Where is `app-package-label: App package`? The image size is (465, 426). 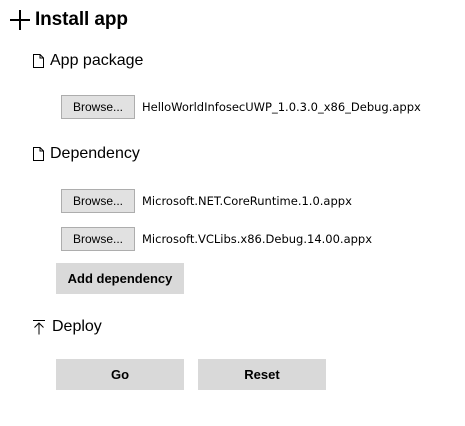
app-package-label: App package is located at coordinates (97, 60).